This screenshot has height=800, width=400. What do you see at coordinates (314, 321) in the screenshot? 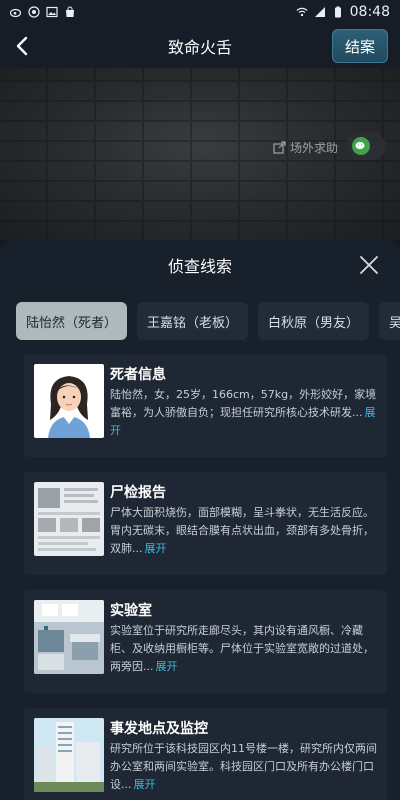
I see `tab-boyfriend: 白秋原（男友）` at bounding box center [314, 321].